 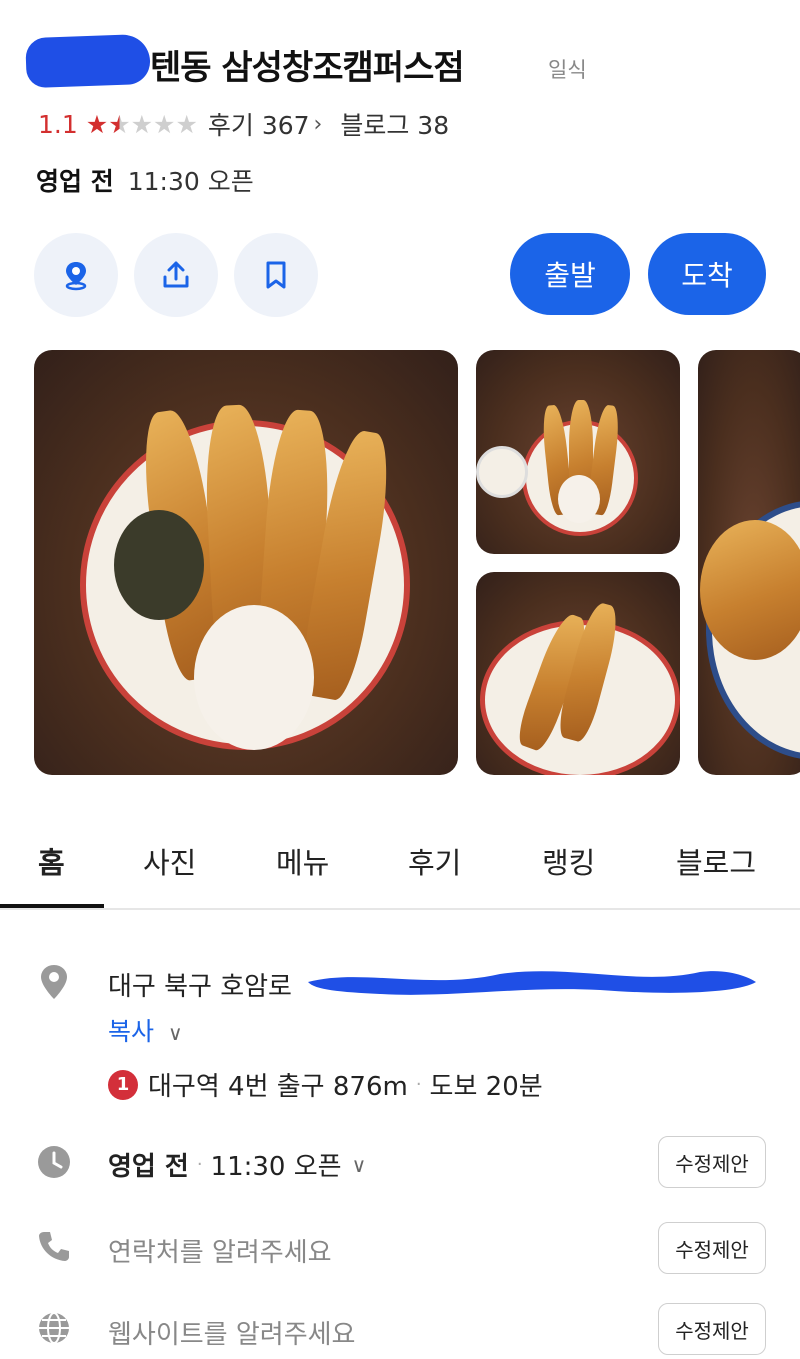 I want to click on tab-home: 홈, so click(x=51, y=861).